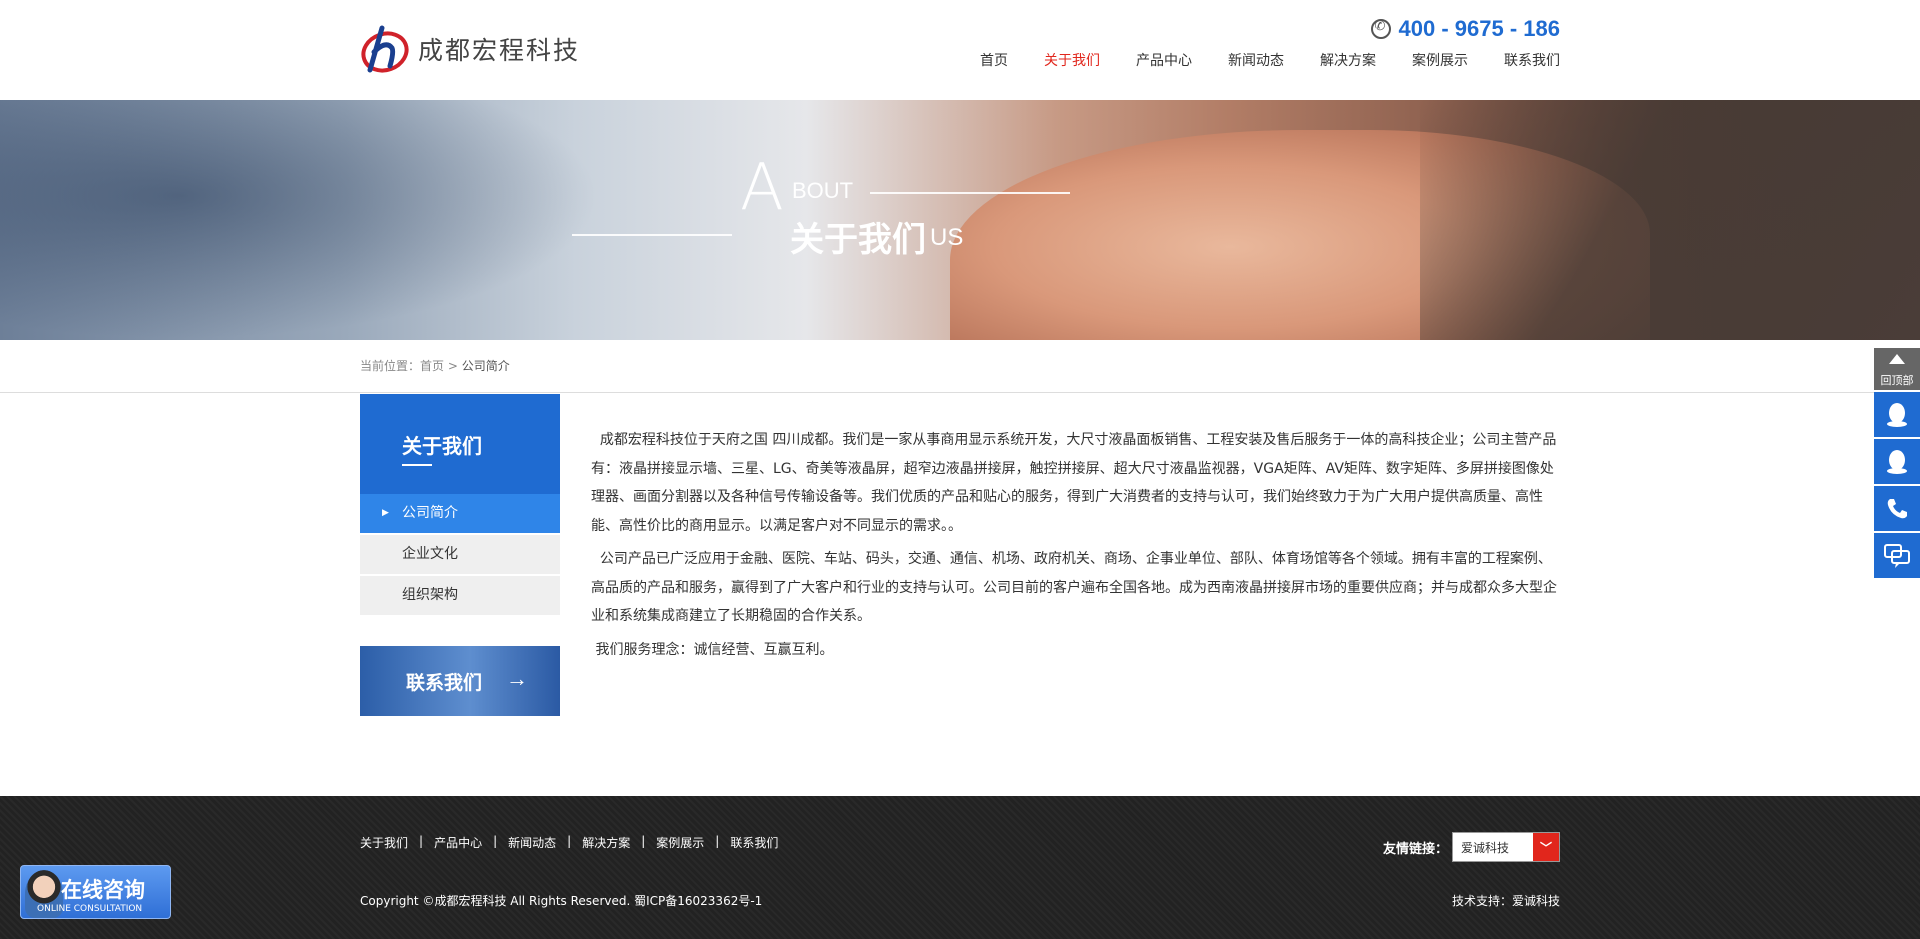  Describe the element at coordinates (385, 49) in the screenshot. I see `logo-mark-icon` at that location.